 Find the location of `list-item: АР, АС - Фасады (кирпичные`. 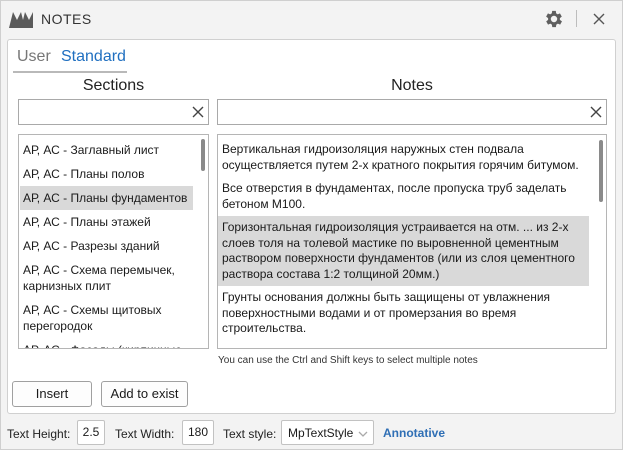

list-item: АР, АС - Фасады (кирпичные is located at coordinates (106, 343).